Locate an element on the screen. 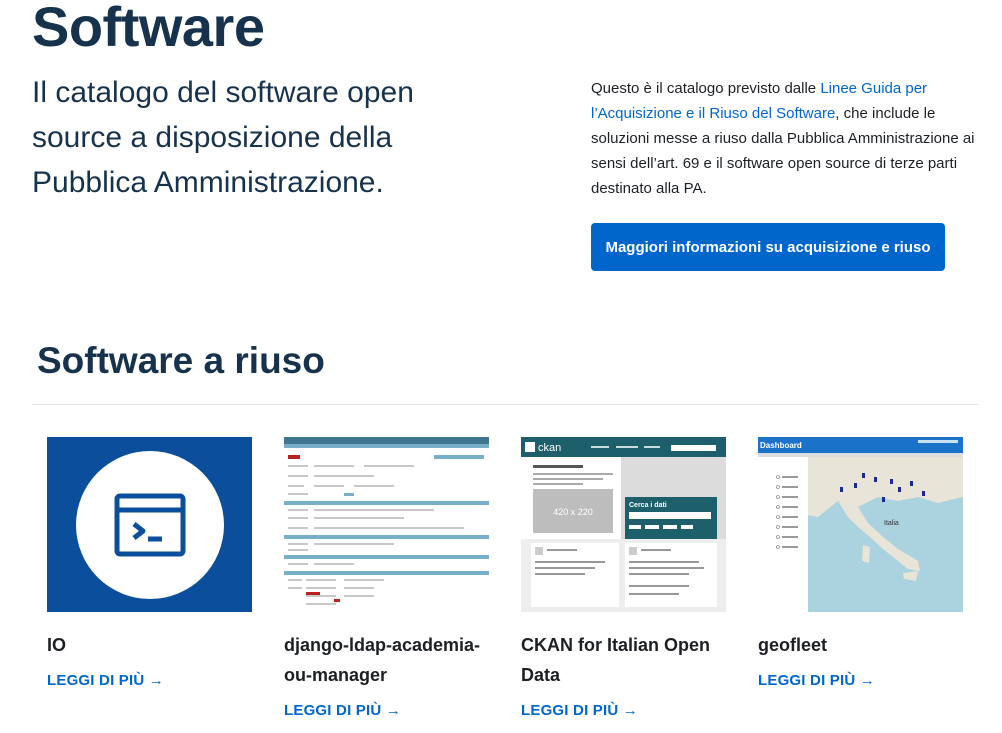 This screenshot has width=1002, height=733. card-title: IO is located at coordinates (57, 645).